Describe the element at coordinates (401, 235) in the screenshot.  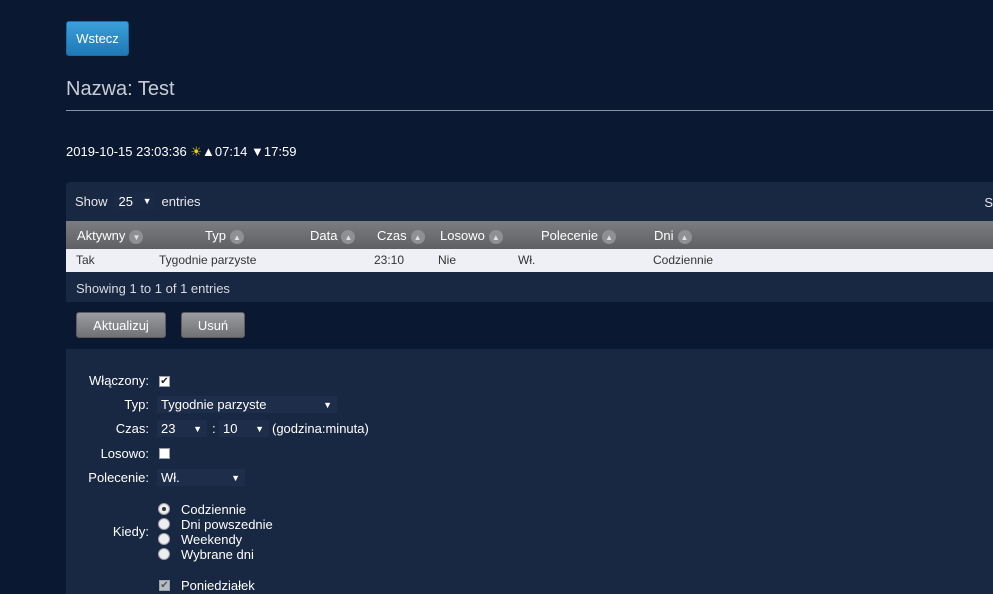
I see `column-header-czas: Czas ▲` at that location.